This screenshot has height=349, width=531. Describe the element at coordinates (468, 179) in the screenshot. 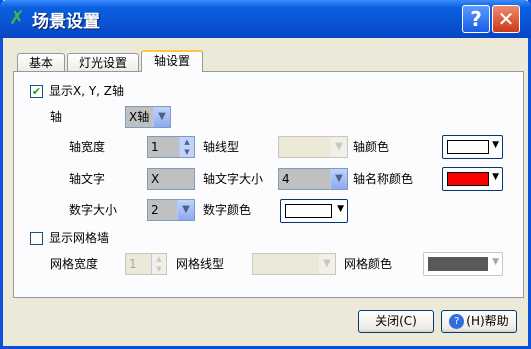

I see `axis-name-color-swatch` at that location.